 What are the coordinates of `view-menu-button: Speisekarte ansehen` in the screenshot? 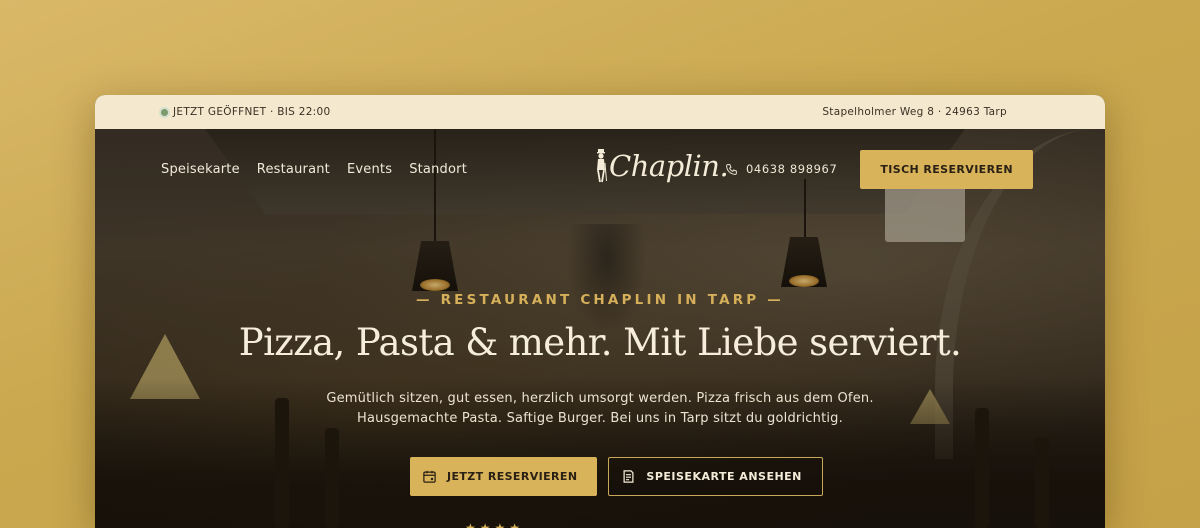 It's located at (715, 476).